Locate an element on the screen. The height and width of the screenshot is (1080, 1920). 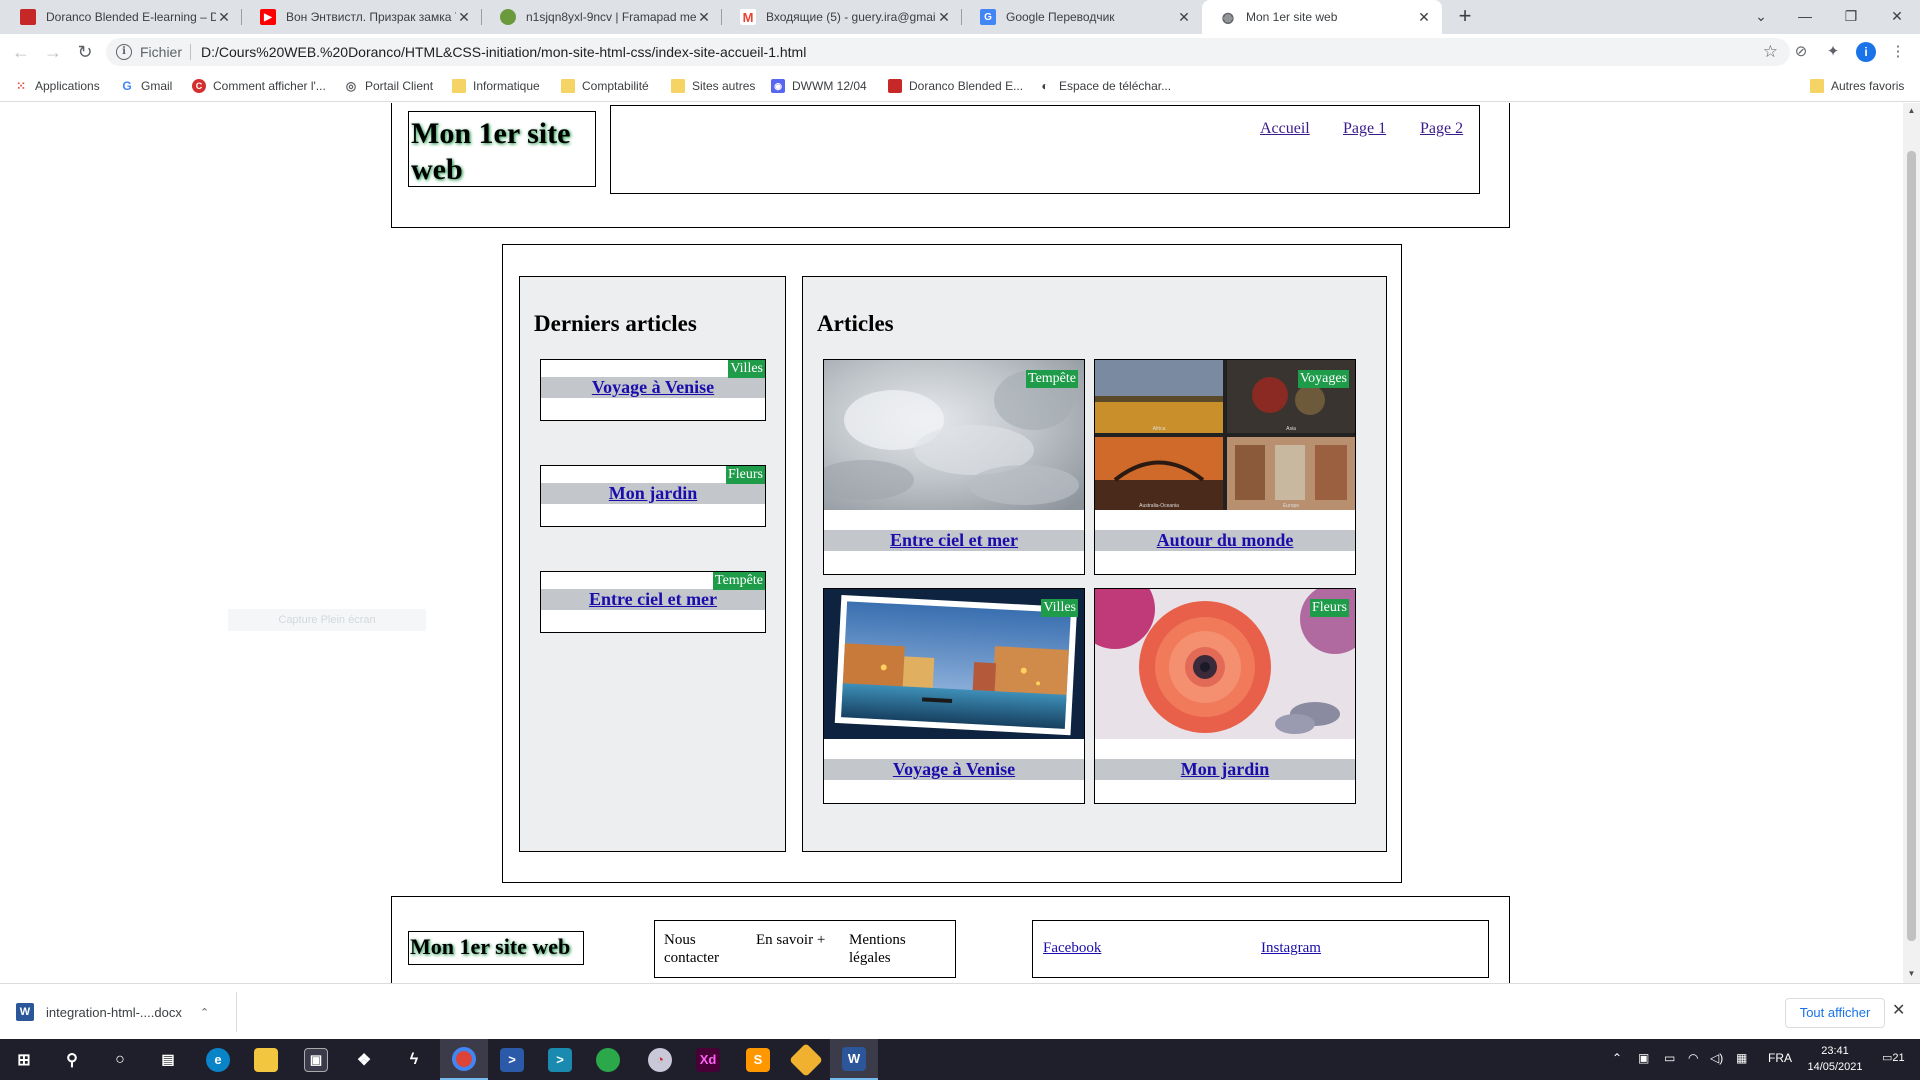
bookmark-sites-autres: Sites autres is located at coordinates (713, 86).